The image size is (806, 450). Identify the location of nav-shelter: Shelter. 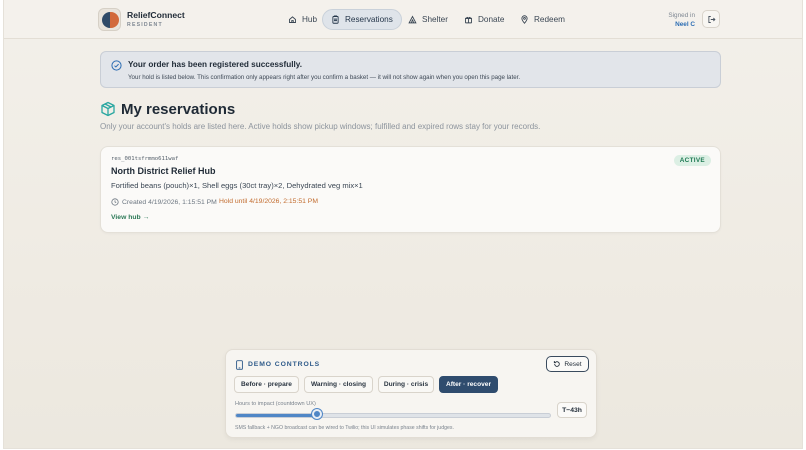
(428, 19).